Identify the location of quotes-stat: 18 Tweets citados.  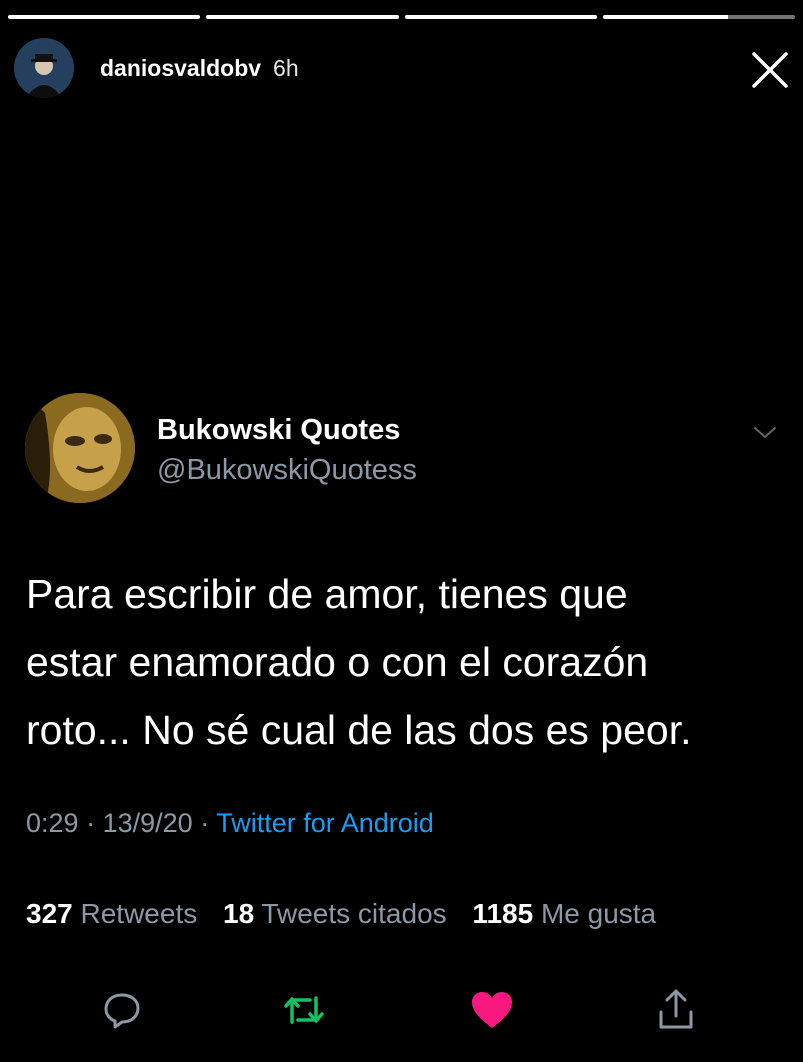
(335, 913).